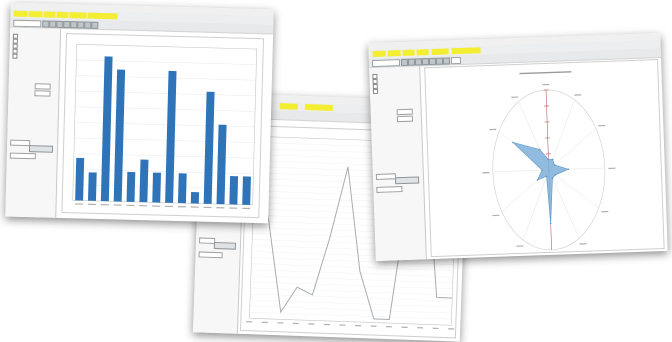 Image resolution: width=672 pixels, height=342 pixels. What do you see at coordinates (456, 60) in the screenshot?
I see `zoom-field` at bounding box center [456, 60].